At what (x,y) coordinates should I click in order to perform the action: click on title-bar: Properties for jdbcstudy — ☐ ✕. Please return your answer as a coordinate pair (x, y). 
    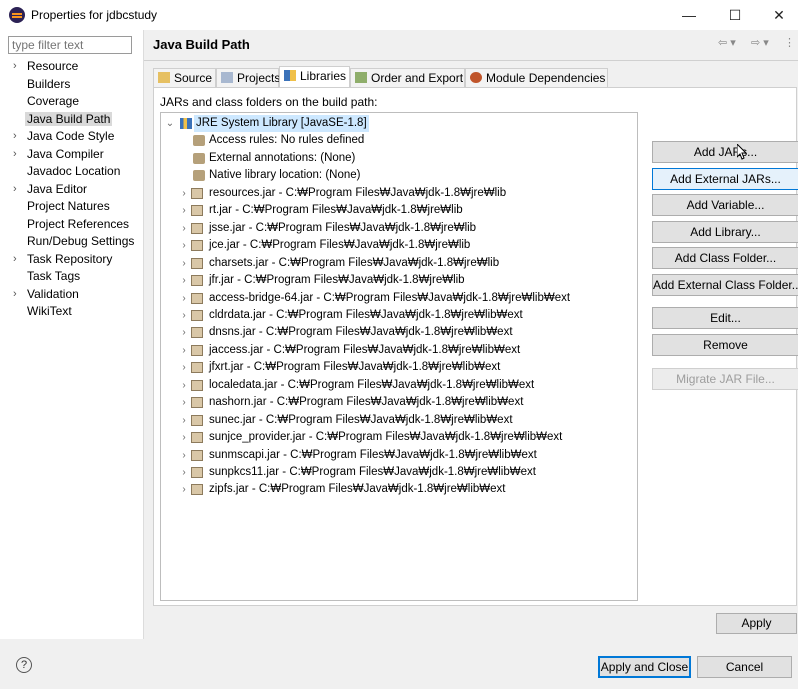
    Looking at the image, I should click on (399, 15).